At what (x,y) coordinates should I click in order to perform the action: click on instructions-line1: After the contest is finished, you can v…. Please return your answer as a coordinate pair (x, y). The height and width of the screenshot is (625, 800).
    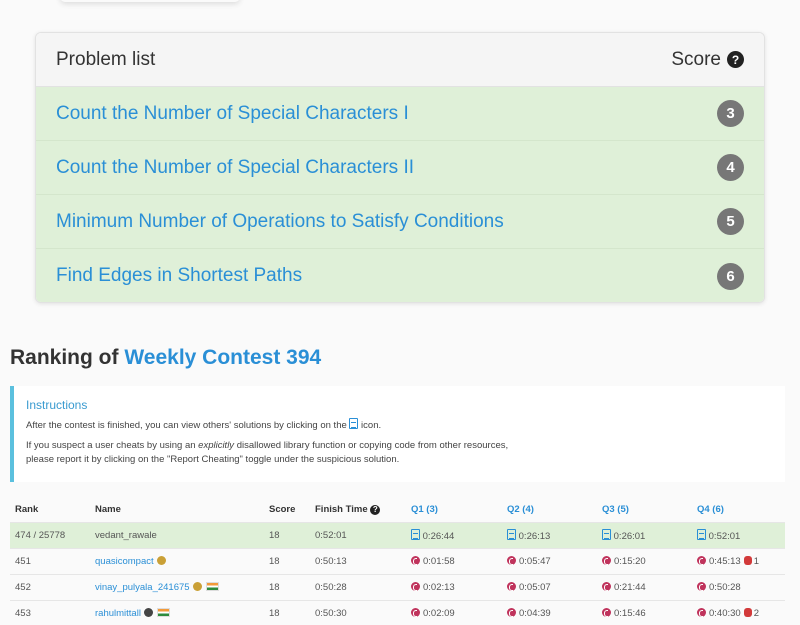
    Looking at the image, I should click on (186, 425).